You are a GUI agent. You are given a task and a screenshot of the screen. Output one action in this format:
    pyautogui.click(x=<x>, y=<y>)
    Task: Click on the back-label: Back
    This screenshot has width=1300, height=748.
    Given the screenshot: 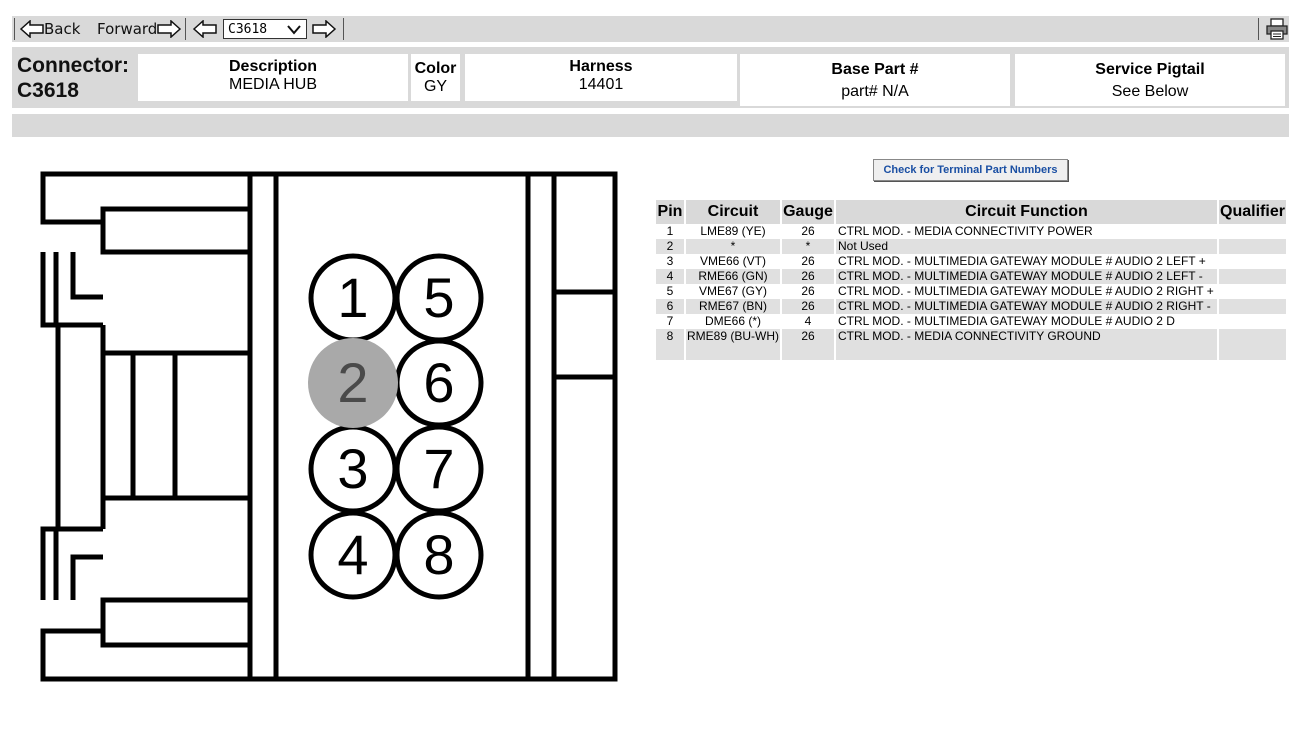 What is the action you would take?
    pyautogui.click(x=62, y=29)
    